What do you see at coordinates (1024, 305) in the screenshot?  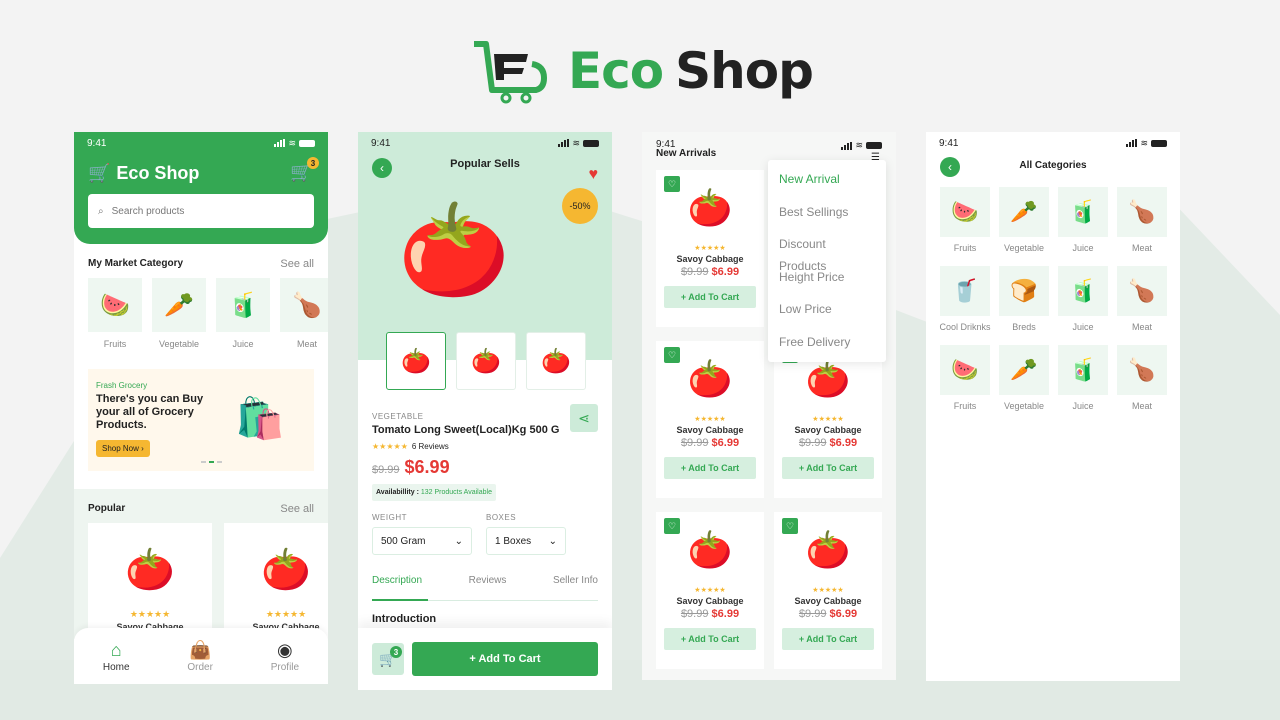 I see `category-item: 🍞 Breds` at bounding box center [1024, 305].